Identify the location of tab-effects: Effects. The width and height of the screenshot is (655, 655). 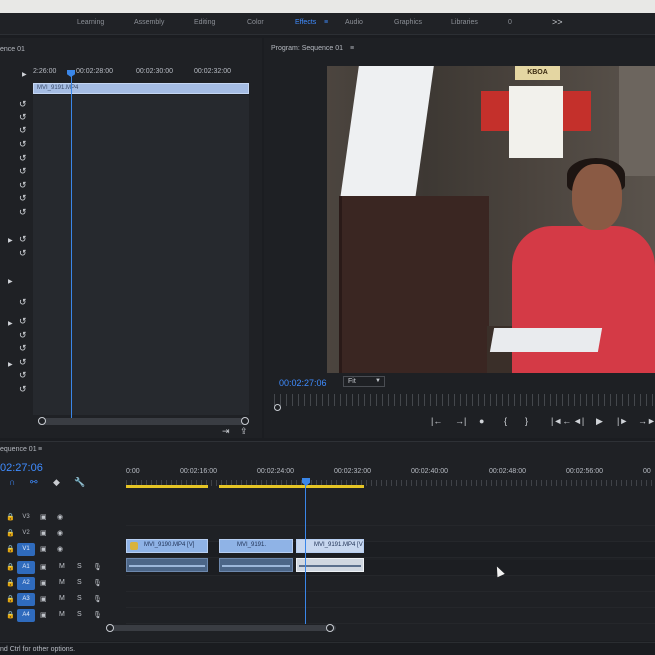
(305, 22).